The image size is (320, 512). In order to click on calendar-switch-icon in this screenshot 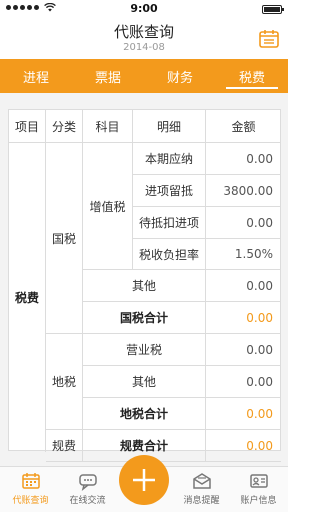, I will do `click(269, 39)`.